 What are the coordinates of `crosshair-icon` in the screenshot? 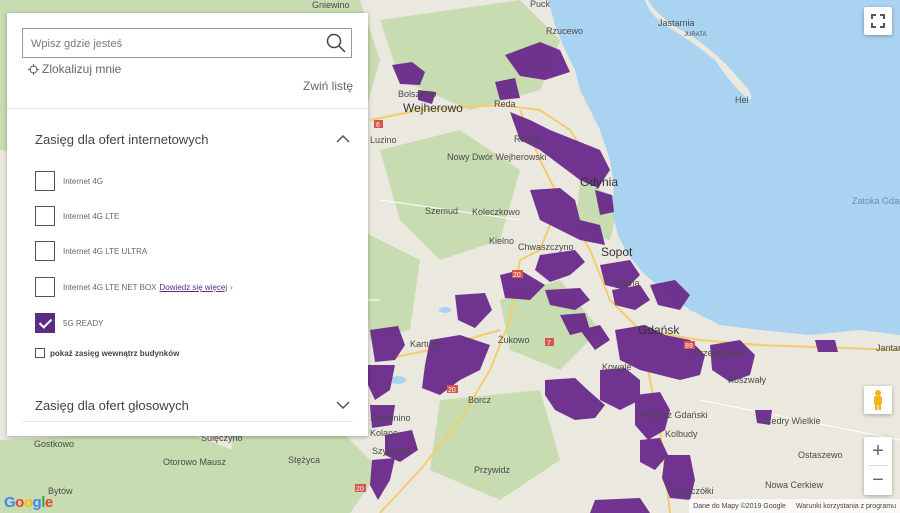 It's located at (33, 69).